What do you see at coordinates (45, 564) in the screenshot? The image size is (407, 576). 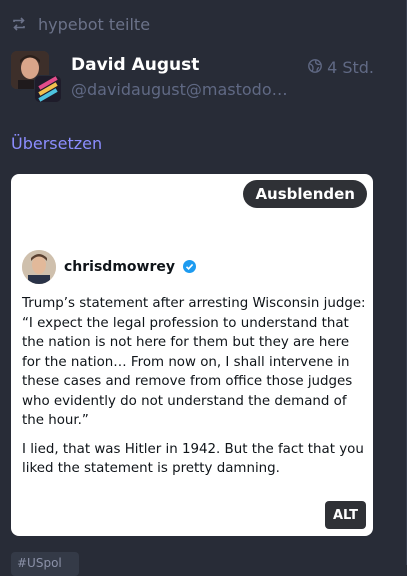 I see `hashtag-chip: #USpol` at bounding box center [45, 564].